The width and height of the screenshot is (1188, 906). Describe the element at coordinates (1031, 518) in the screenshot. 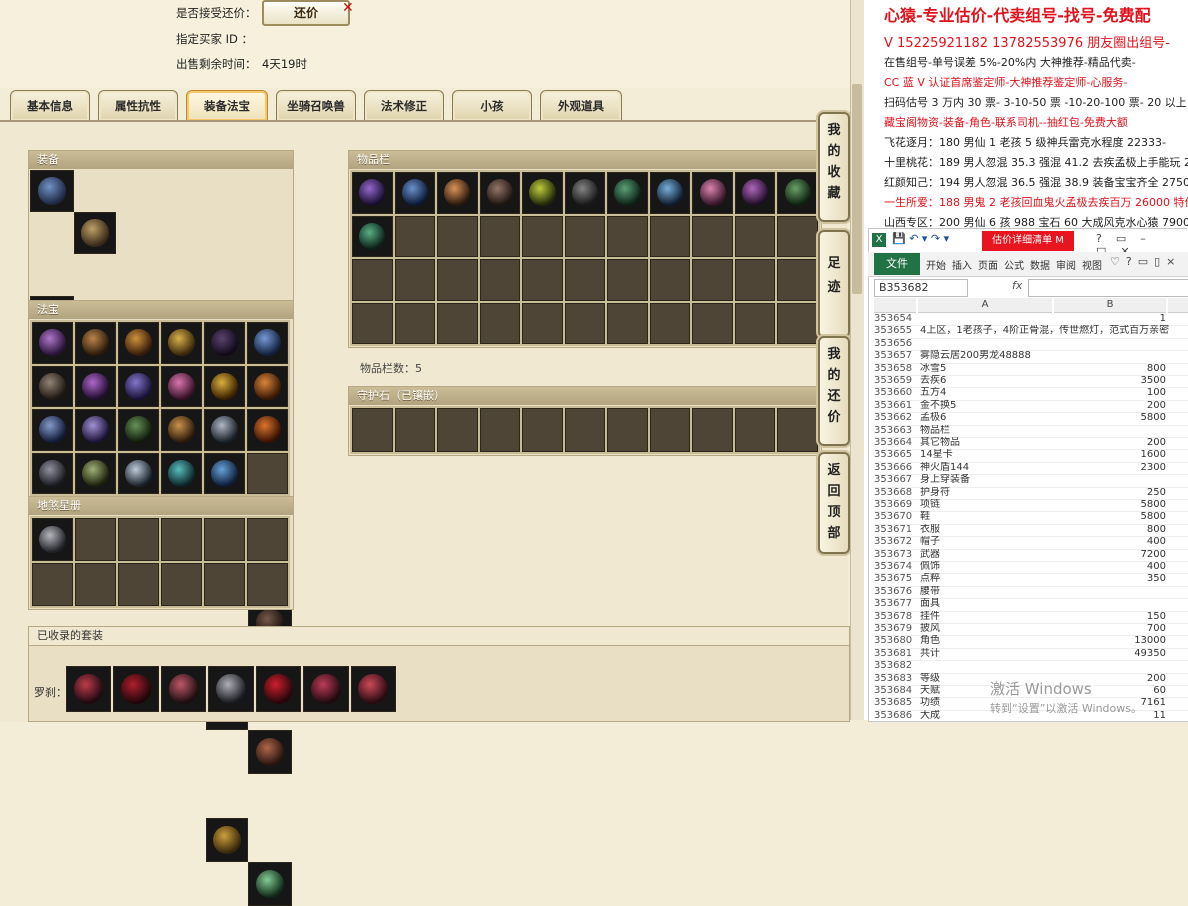

I see `sheet-row: 353670 鞋 5800` at that location.